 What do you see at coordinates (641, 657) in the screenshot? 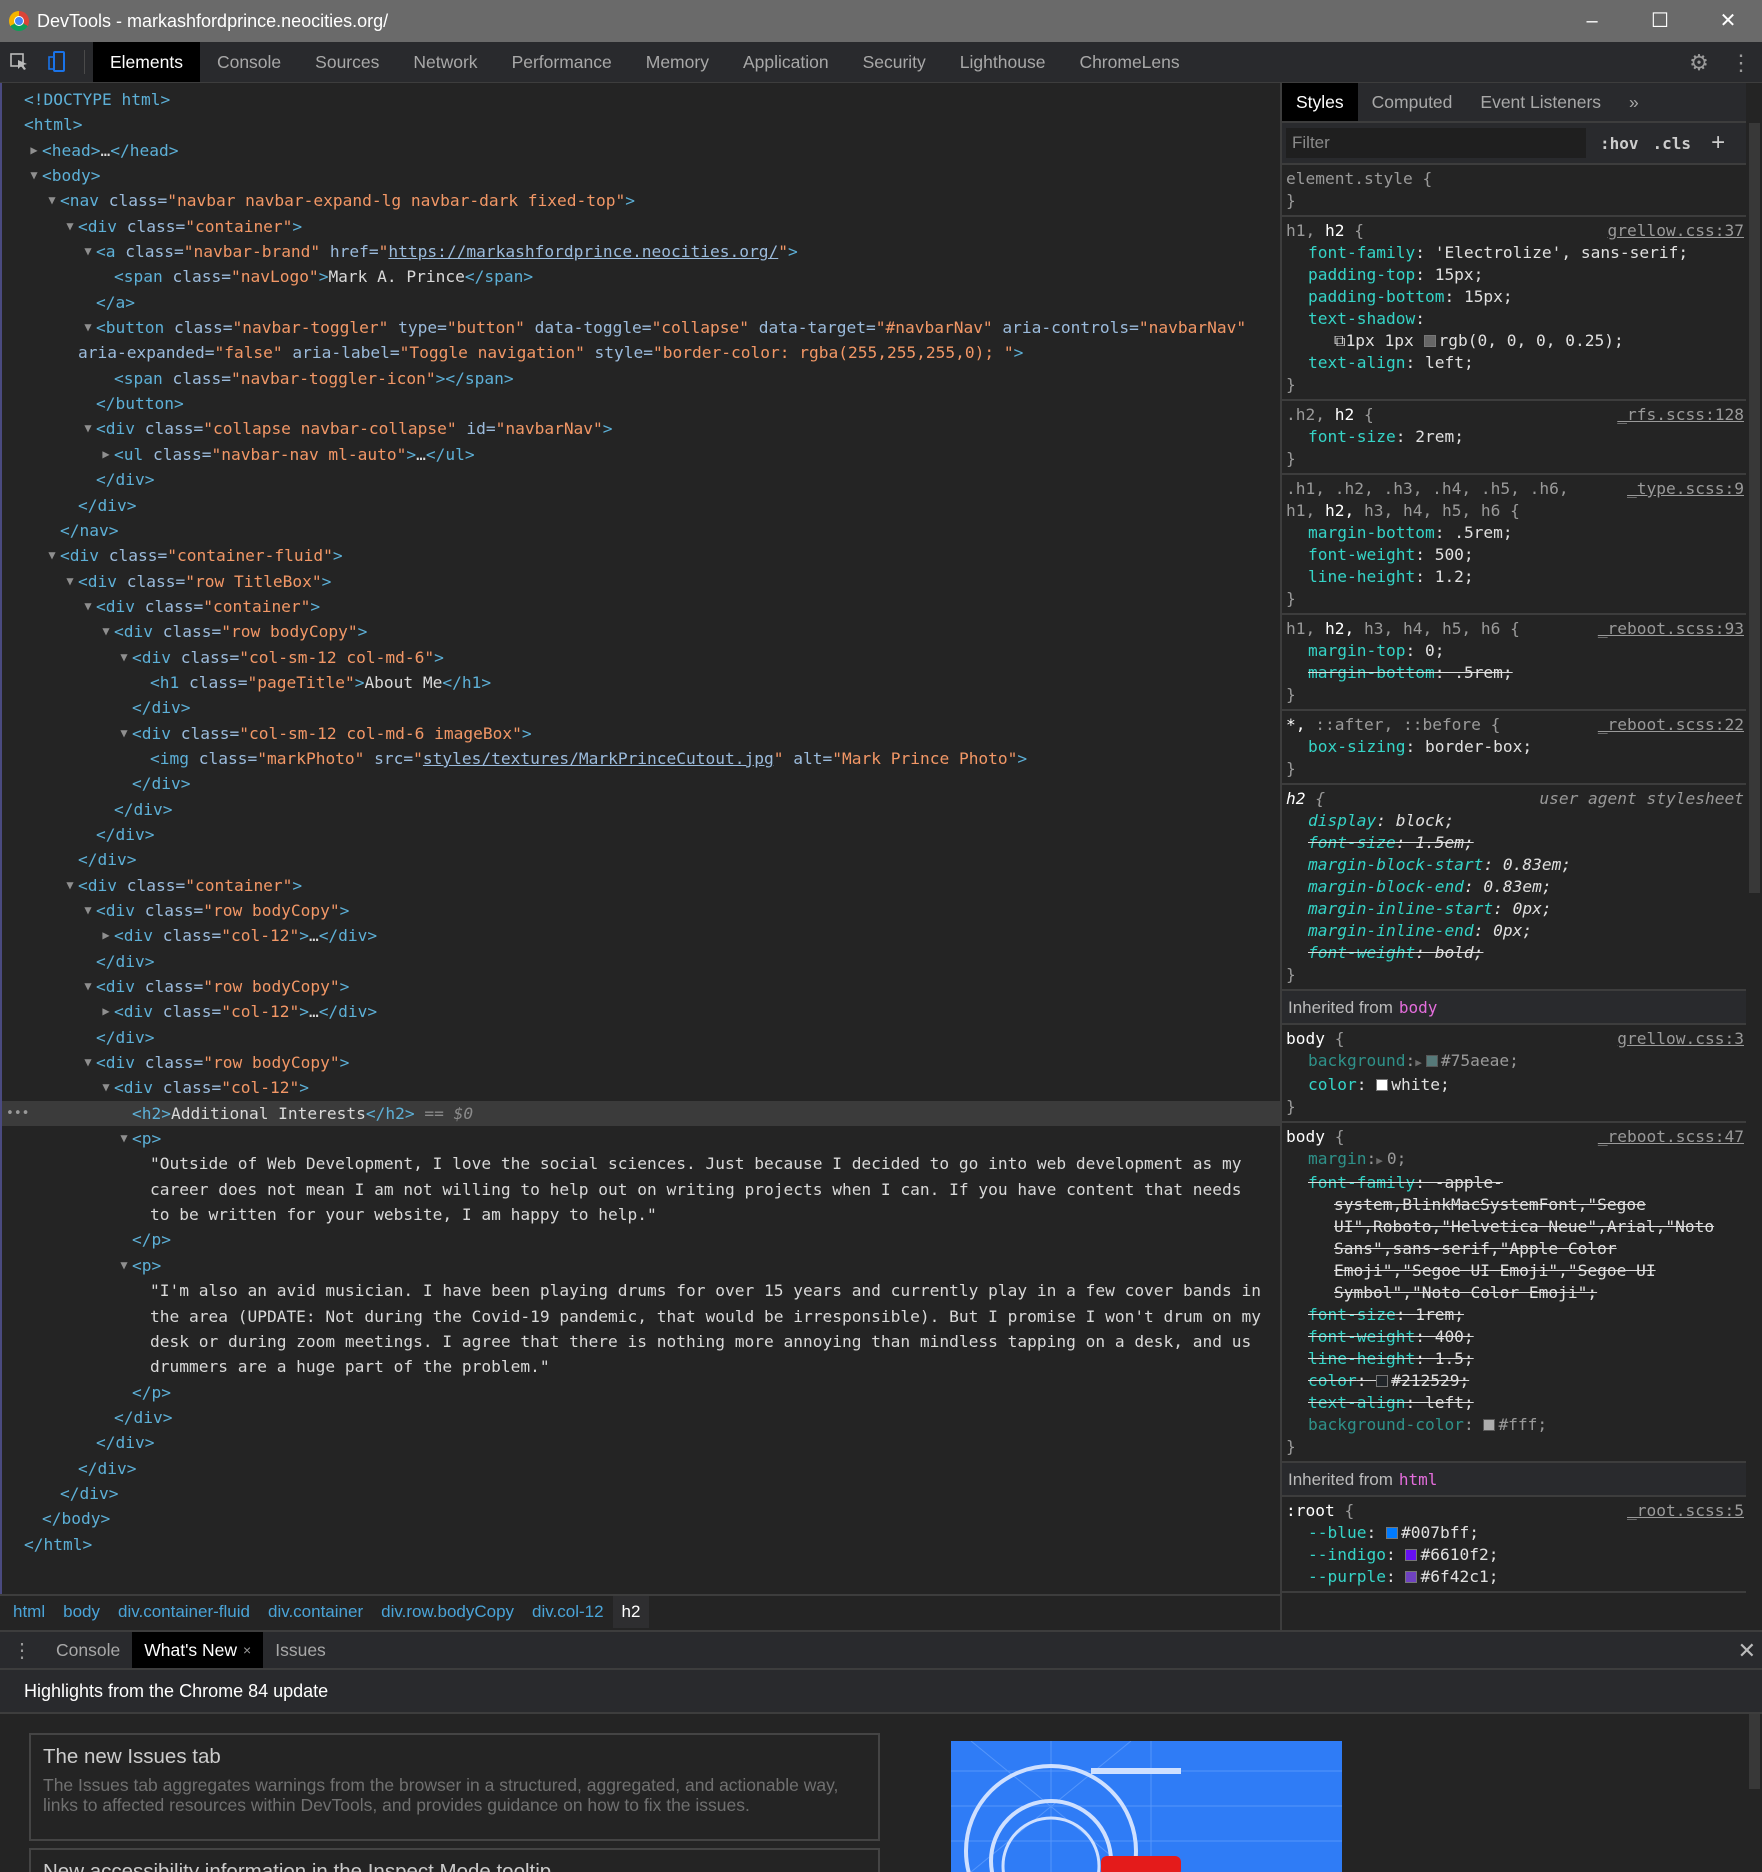
I see `dom-node-line: ▼ <div class="col-sm-12 col-md-6">` at bounding box center [641, 657].